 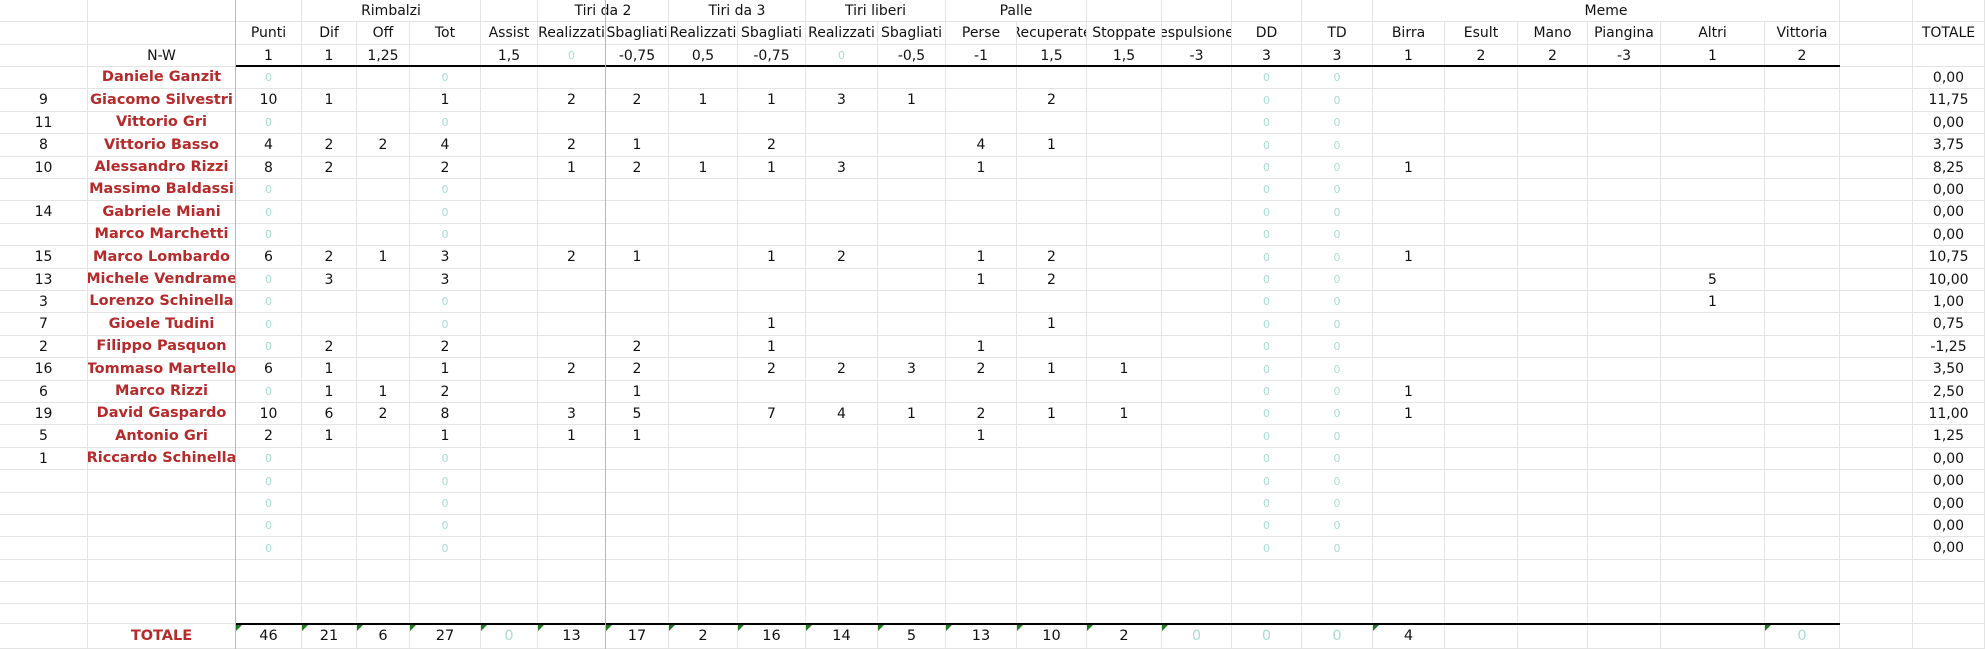 I want to click on stat-cell: 8, so click(x=445, y=414).